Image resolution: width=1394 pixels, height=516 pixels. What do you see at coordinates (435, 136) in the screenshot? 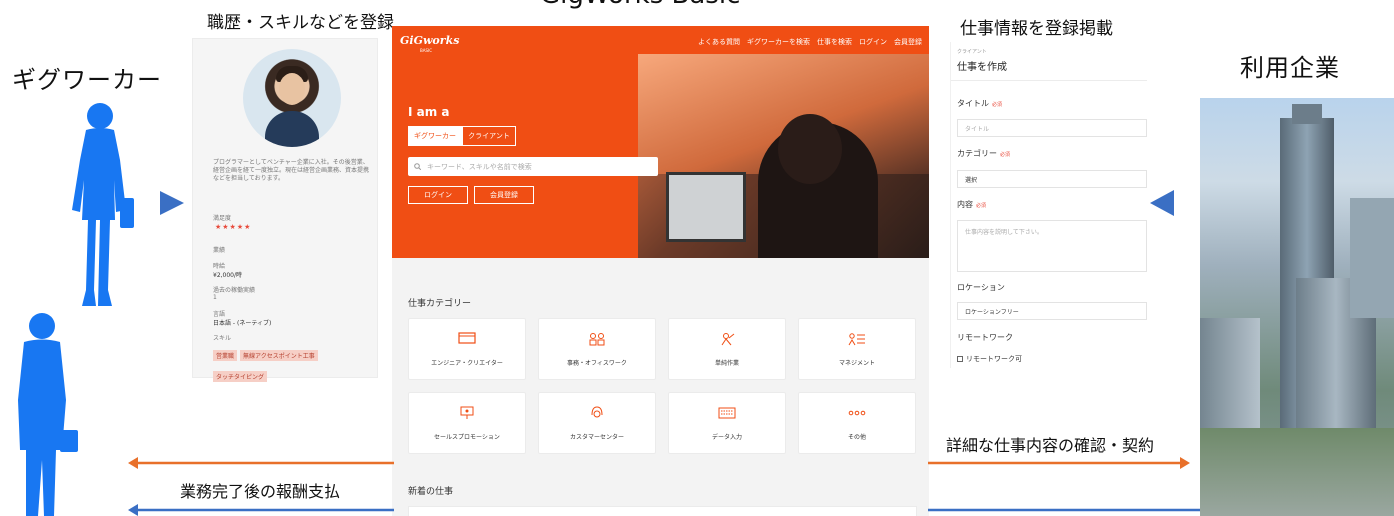
I see `segment-gig-worker: ギグワーカー` at bounding box center [435, 136].